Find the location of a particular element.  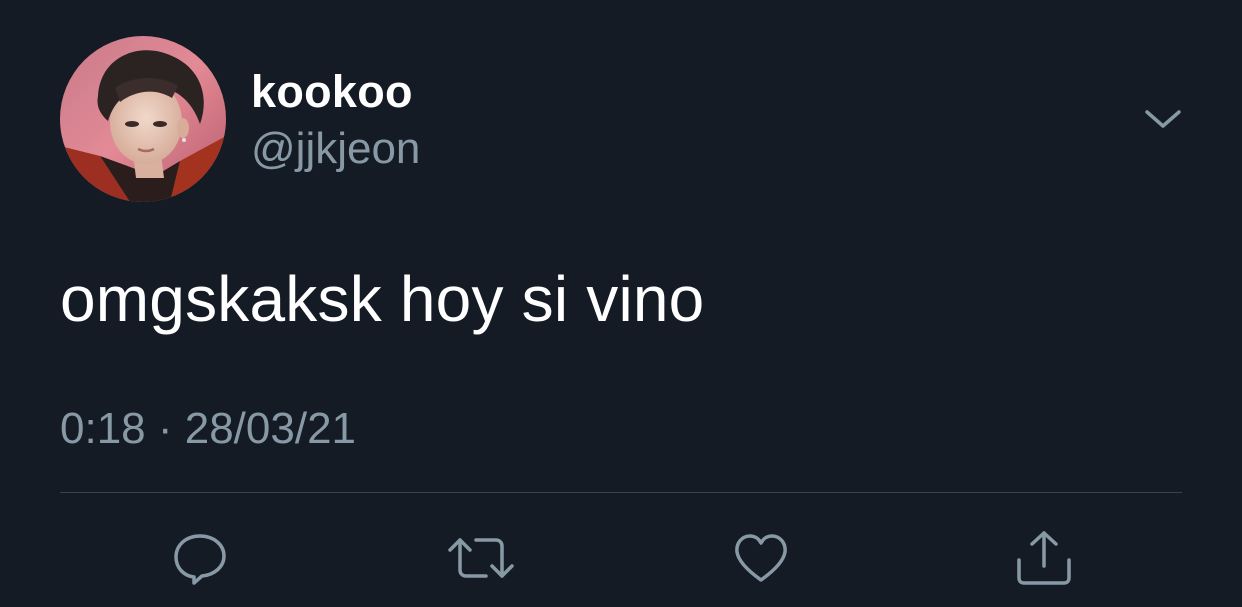

retweet-button is located at coordinates (480, 558).